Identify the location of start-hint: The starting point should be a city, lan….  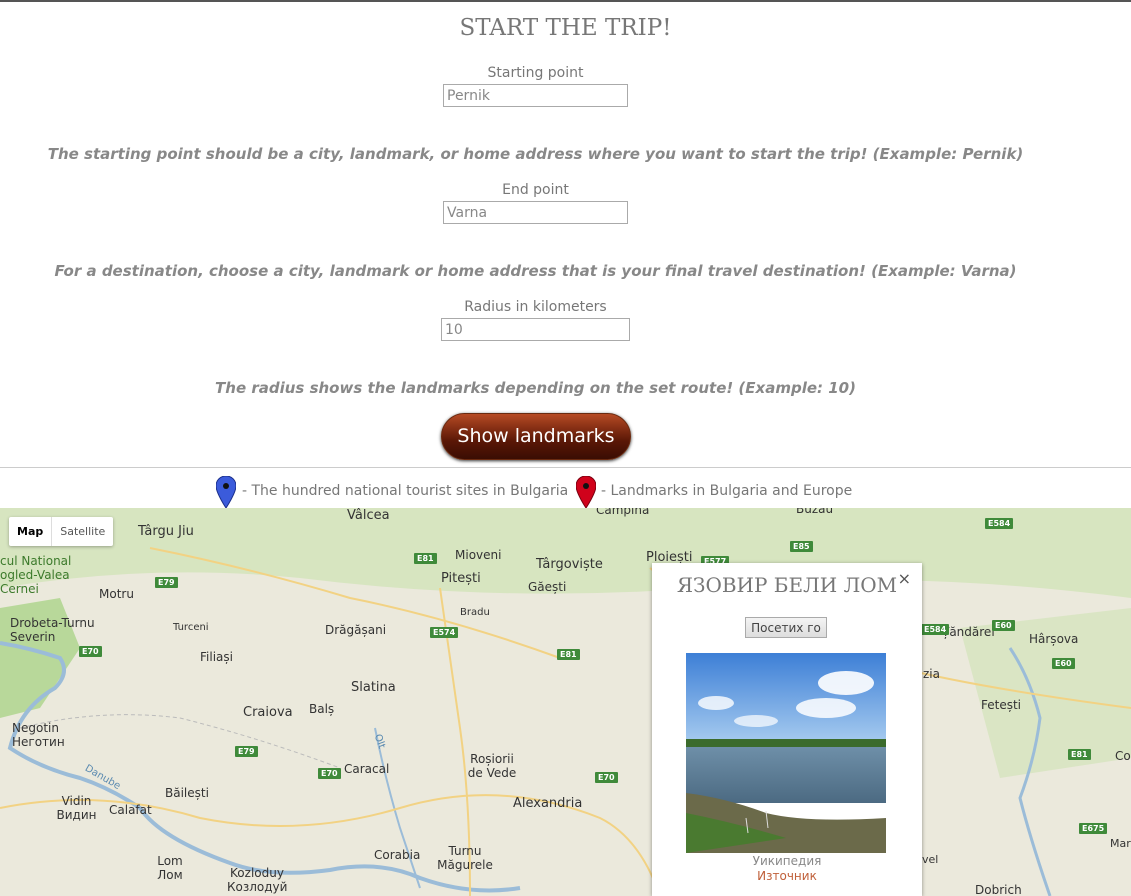
(535, 154).